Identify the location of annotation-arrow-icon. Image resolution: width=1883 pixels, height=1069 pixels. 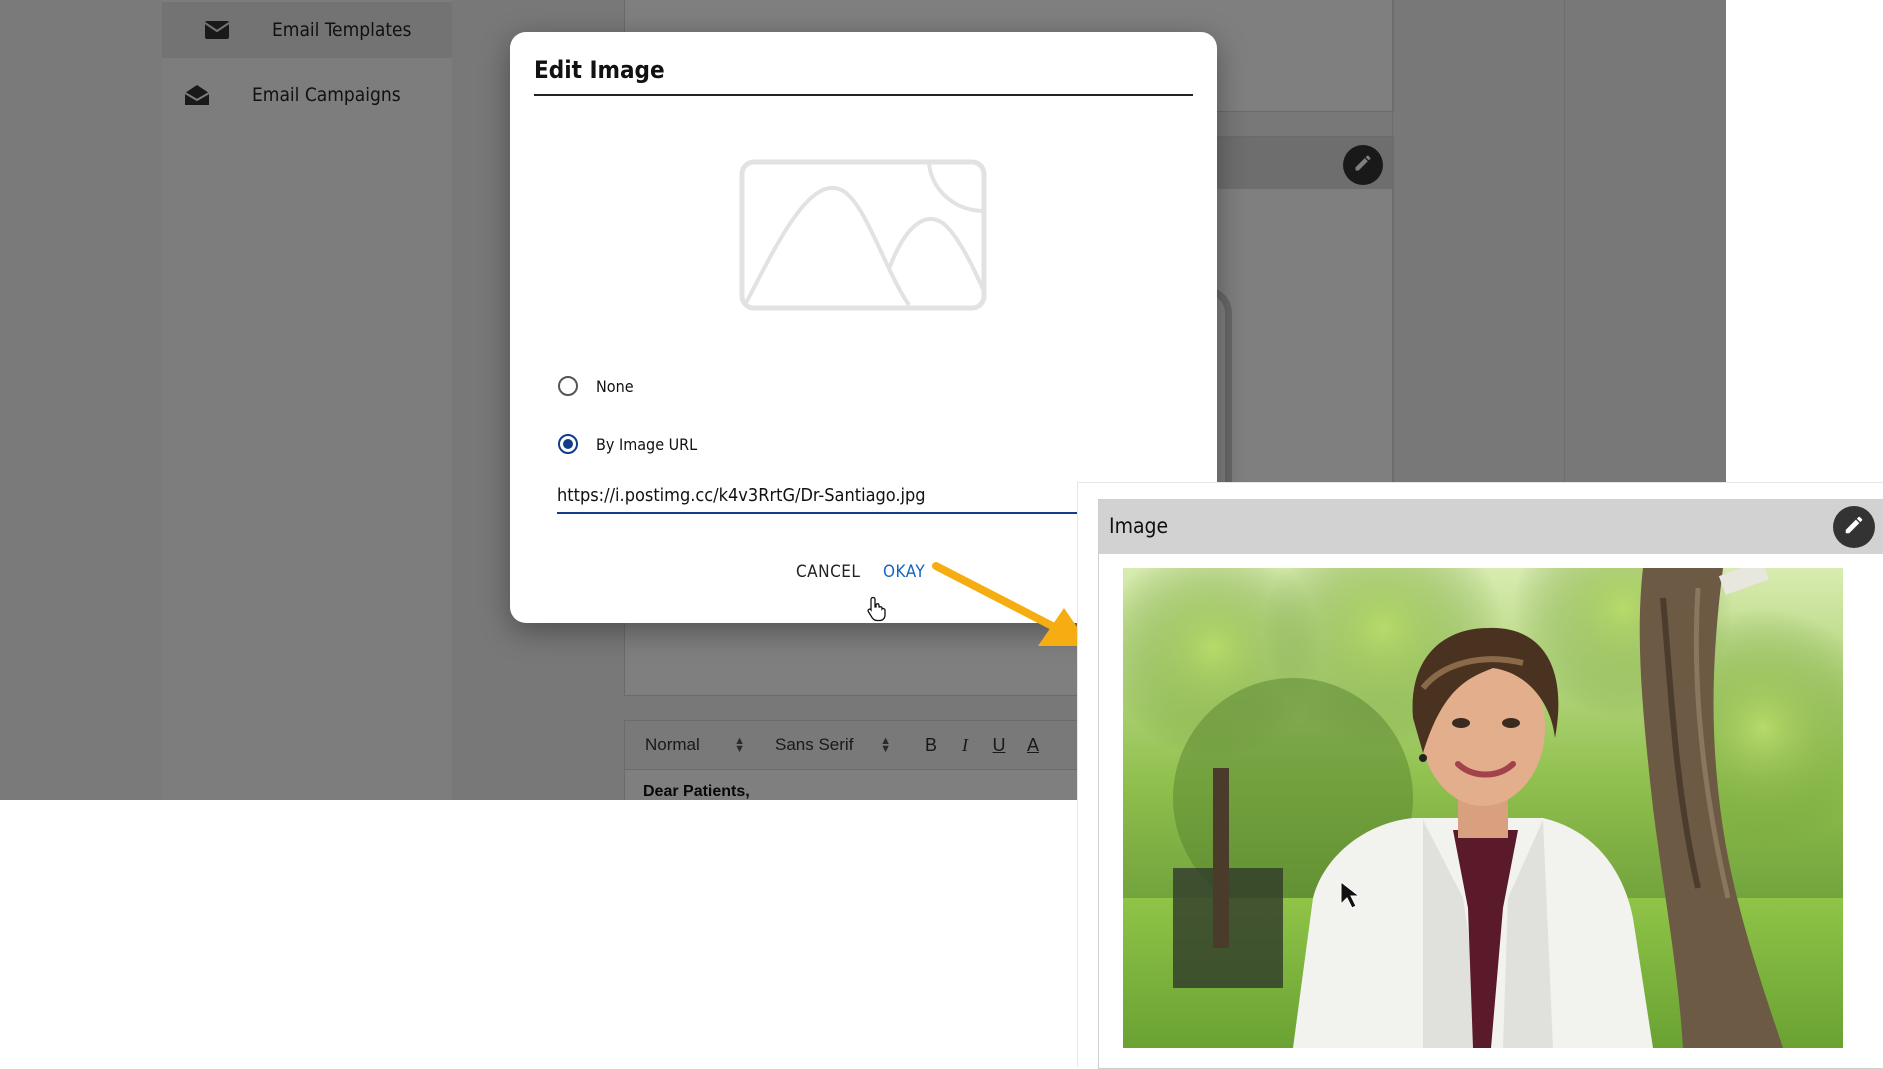
(1015, 610).